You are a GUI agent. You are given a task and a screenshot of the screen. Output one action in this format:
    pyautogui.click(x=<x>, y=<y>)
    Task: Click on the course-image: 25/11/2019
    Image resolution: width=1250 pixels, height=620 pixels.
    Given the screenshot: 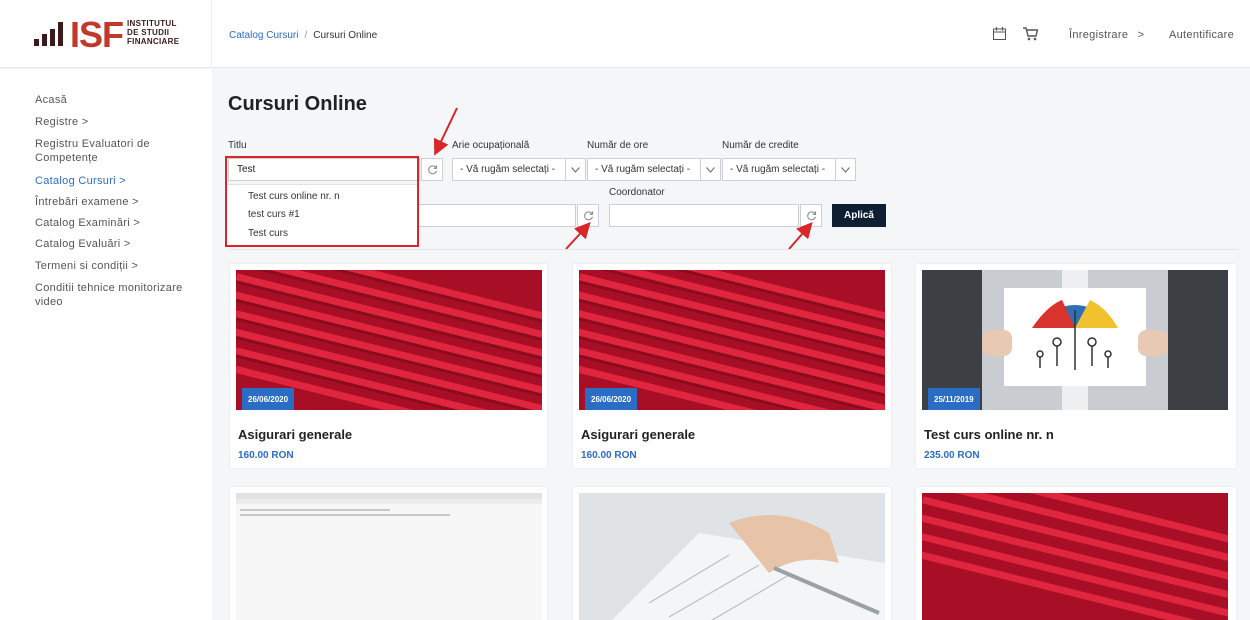 What is the action you would take?
    pyautogui.click(x=1075, y=340)
    